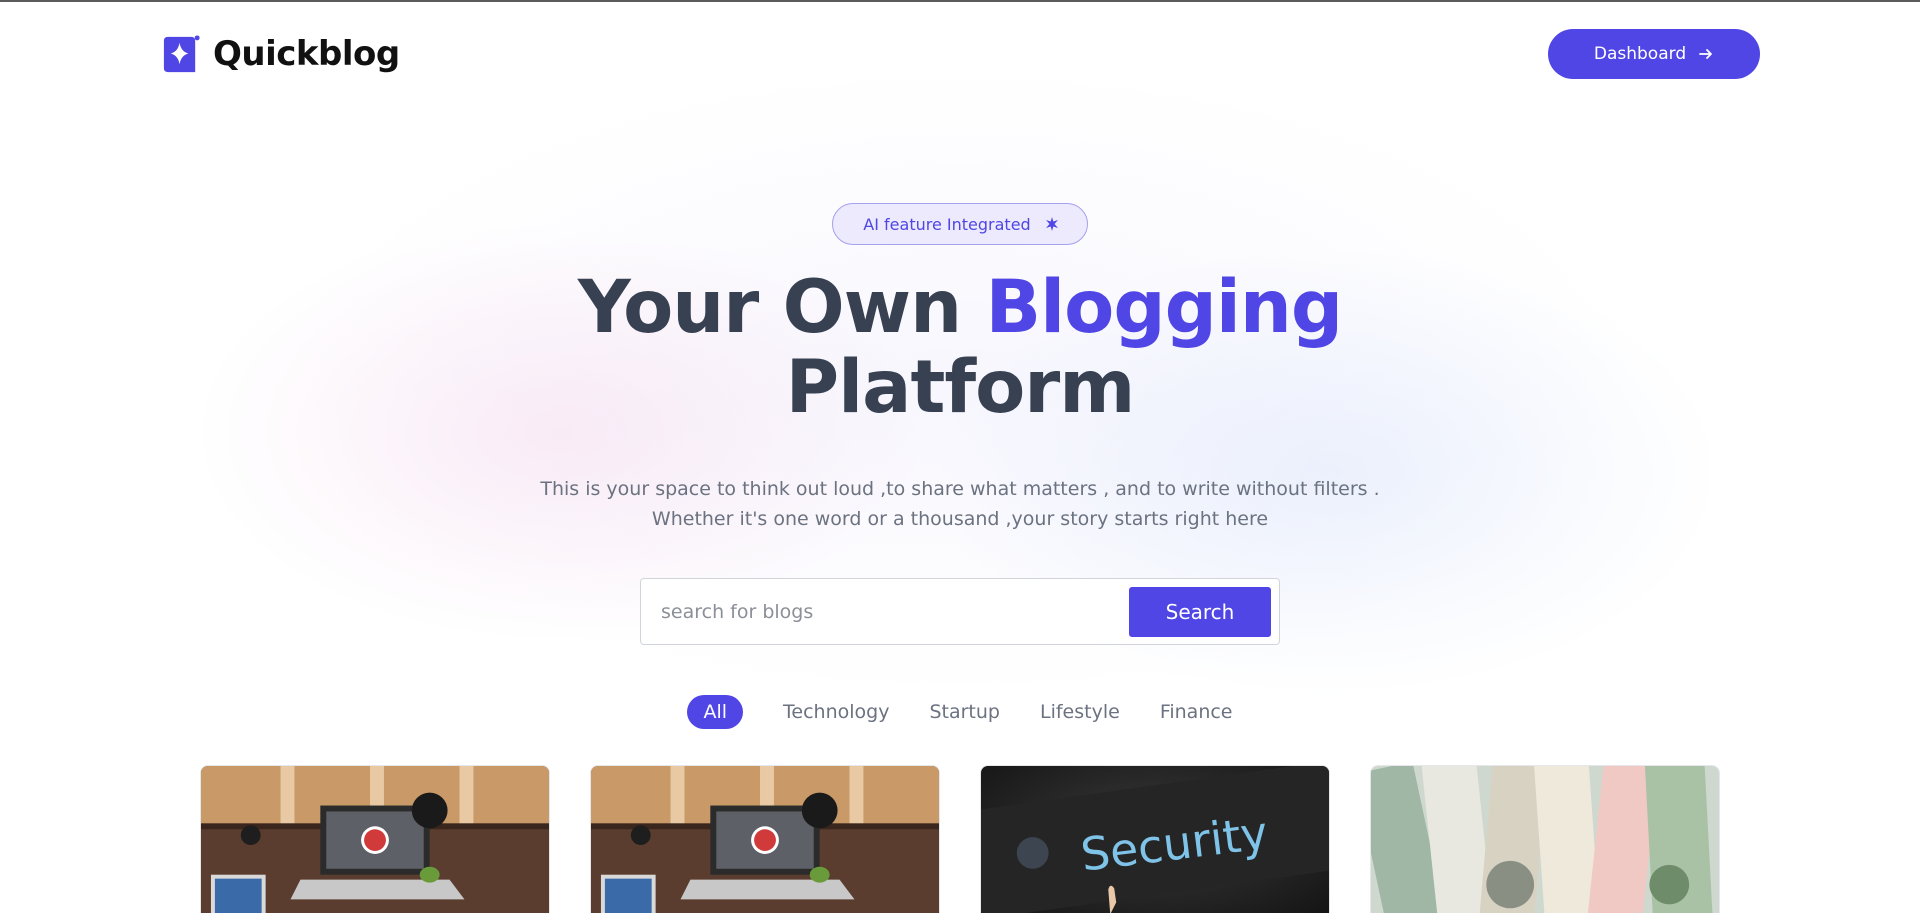 The image size is (1920, 913). I want to click on sparkle-star-icon, so click(1051, 224).